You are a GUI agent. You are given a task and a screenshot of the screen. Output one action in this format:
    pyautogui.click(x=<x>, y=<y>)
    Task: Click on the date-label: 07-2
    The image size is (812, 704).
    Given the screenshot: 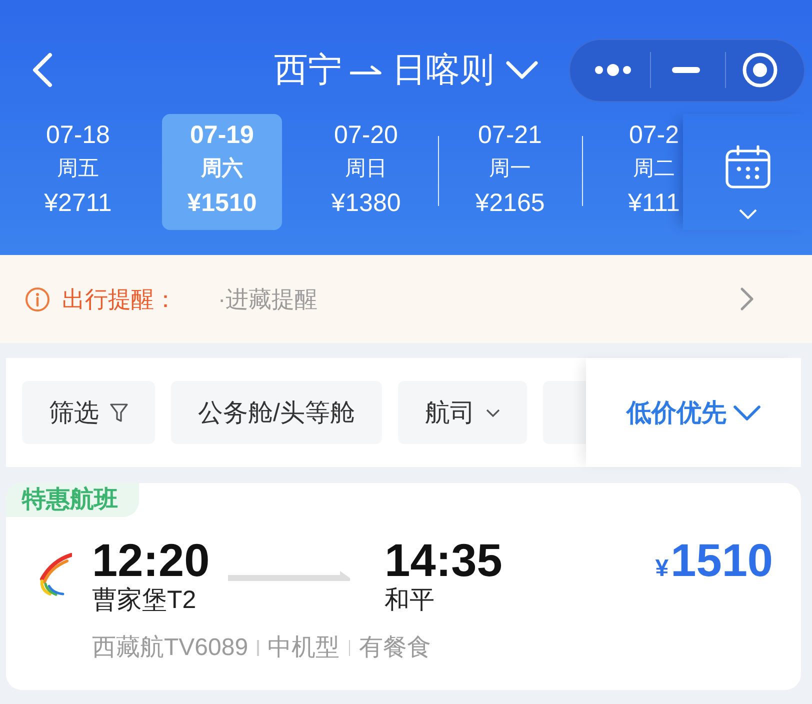 What is the action you would take?
    pyautogui.click(x=654, y=135)
    